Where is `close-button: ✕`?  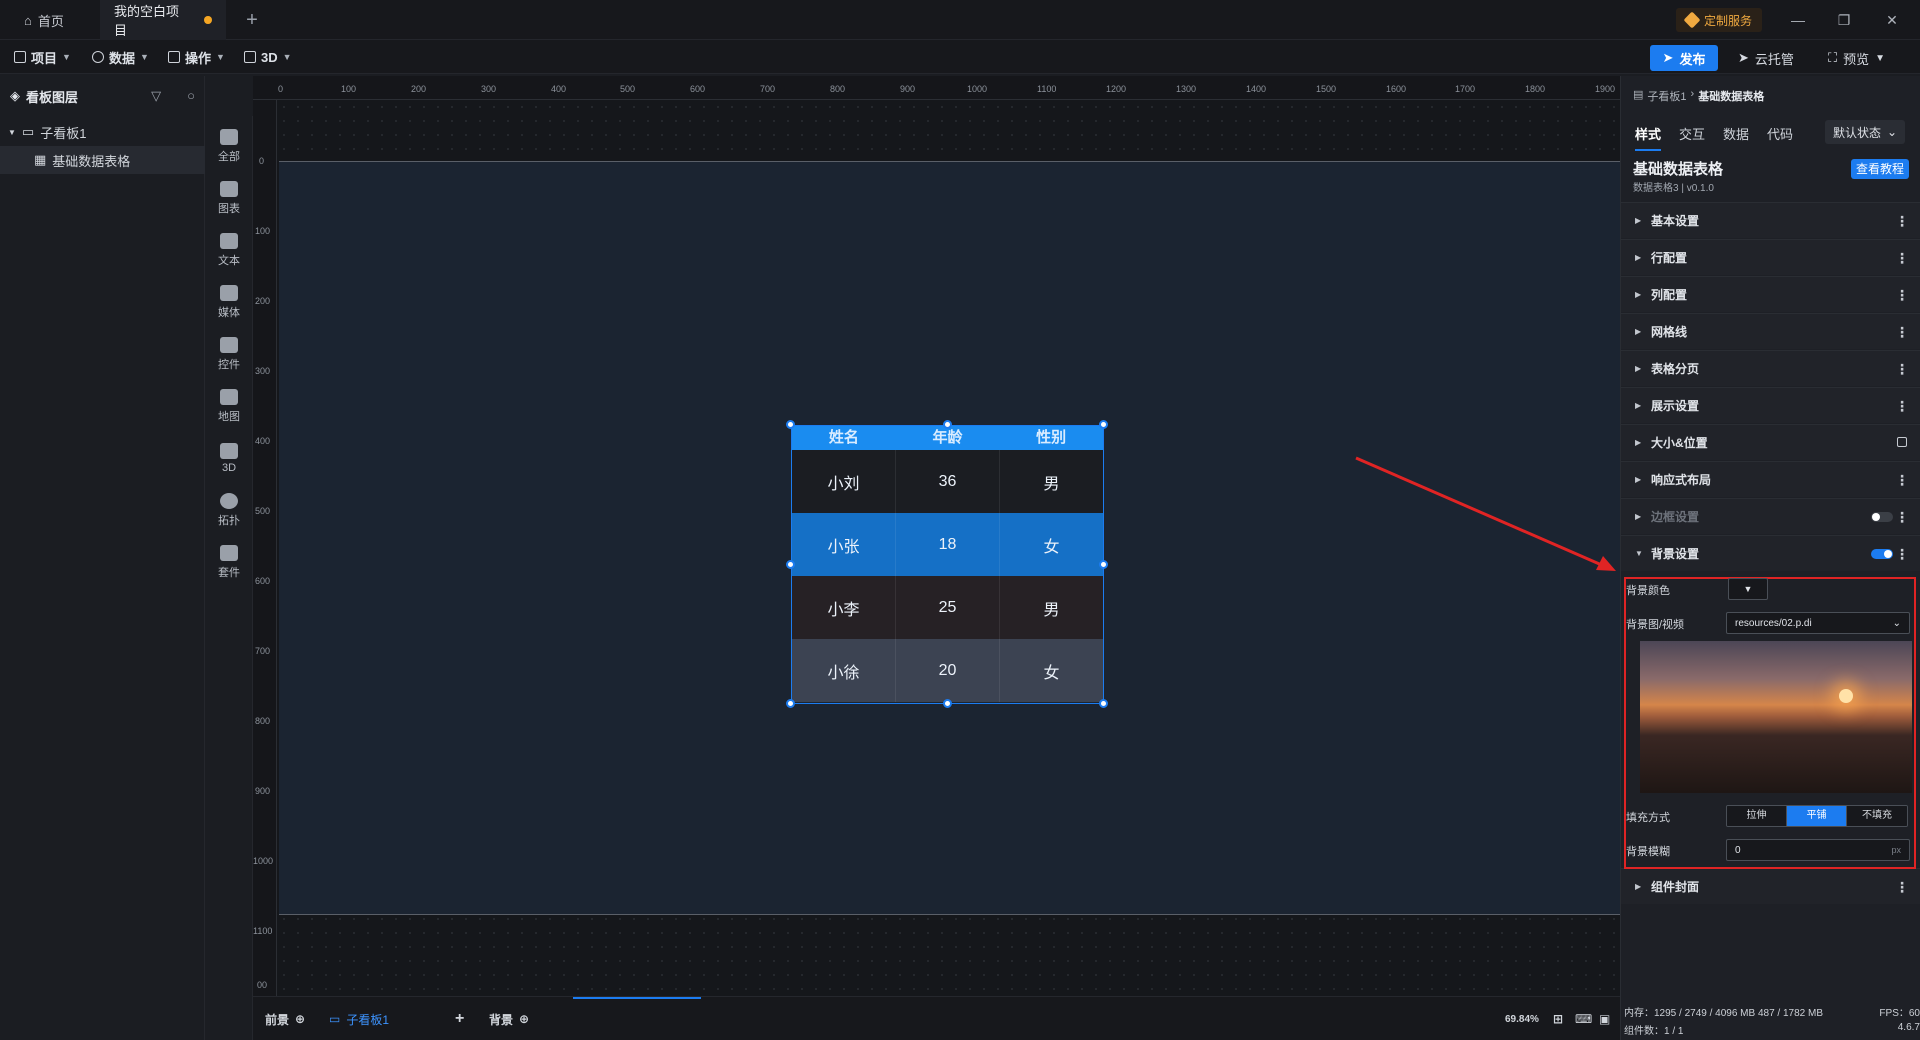 close-button: ✕ is located at coordinates (1892, 20).